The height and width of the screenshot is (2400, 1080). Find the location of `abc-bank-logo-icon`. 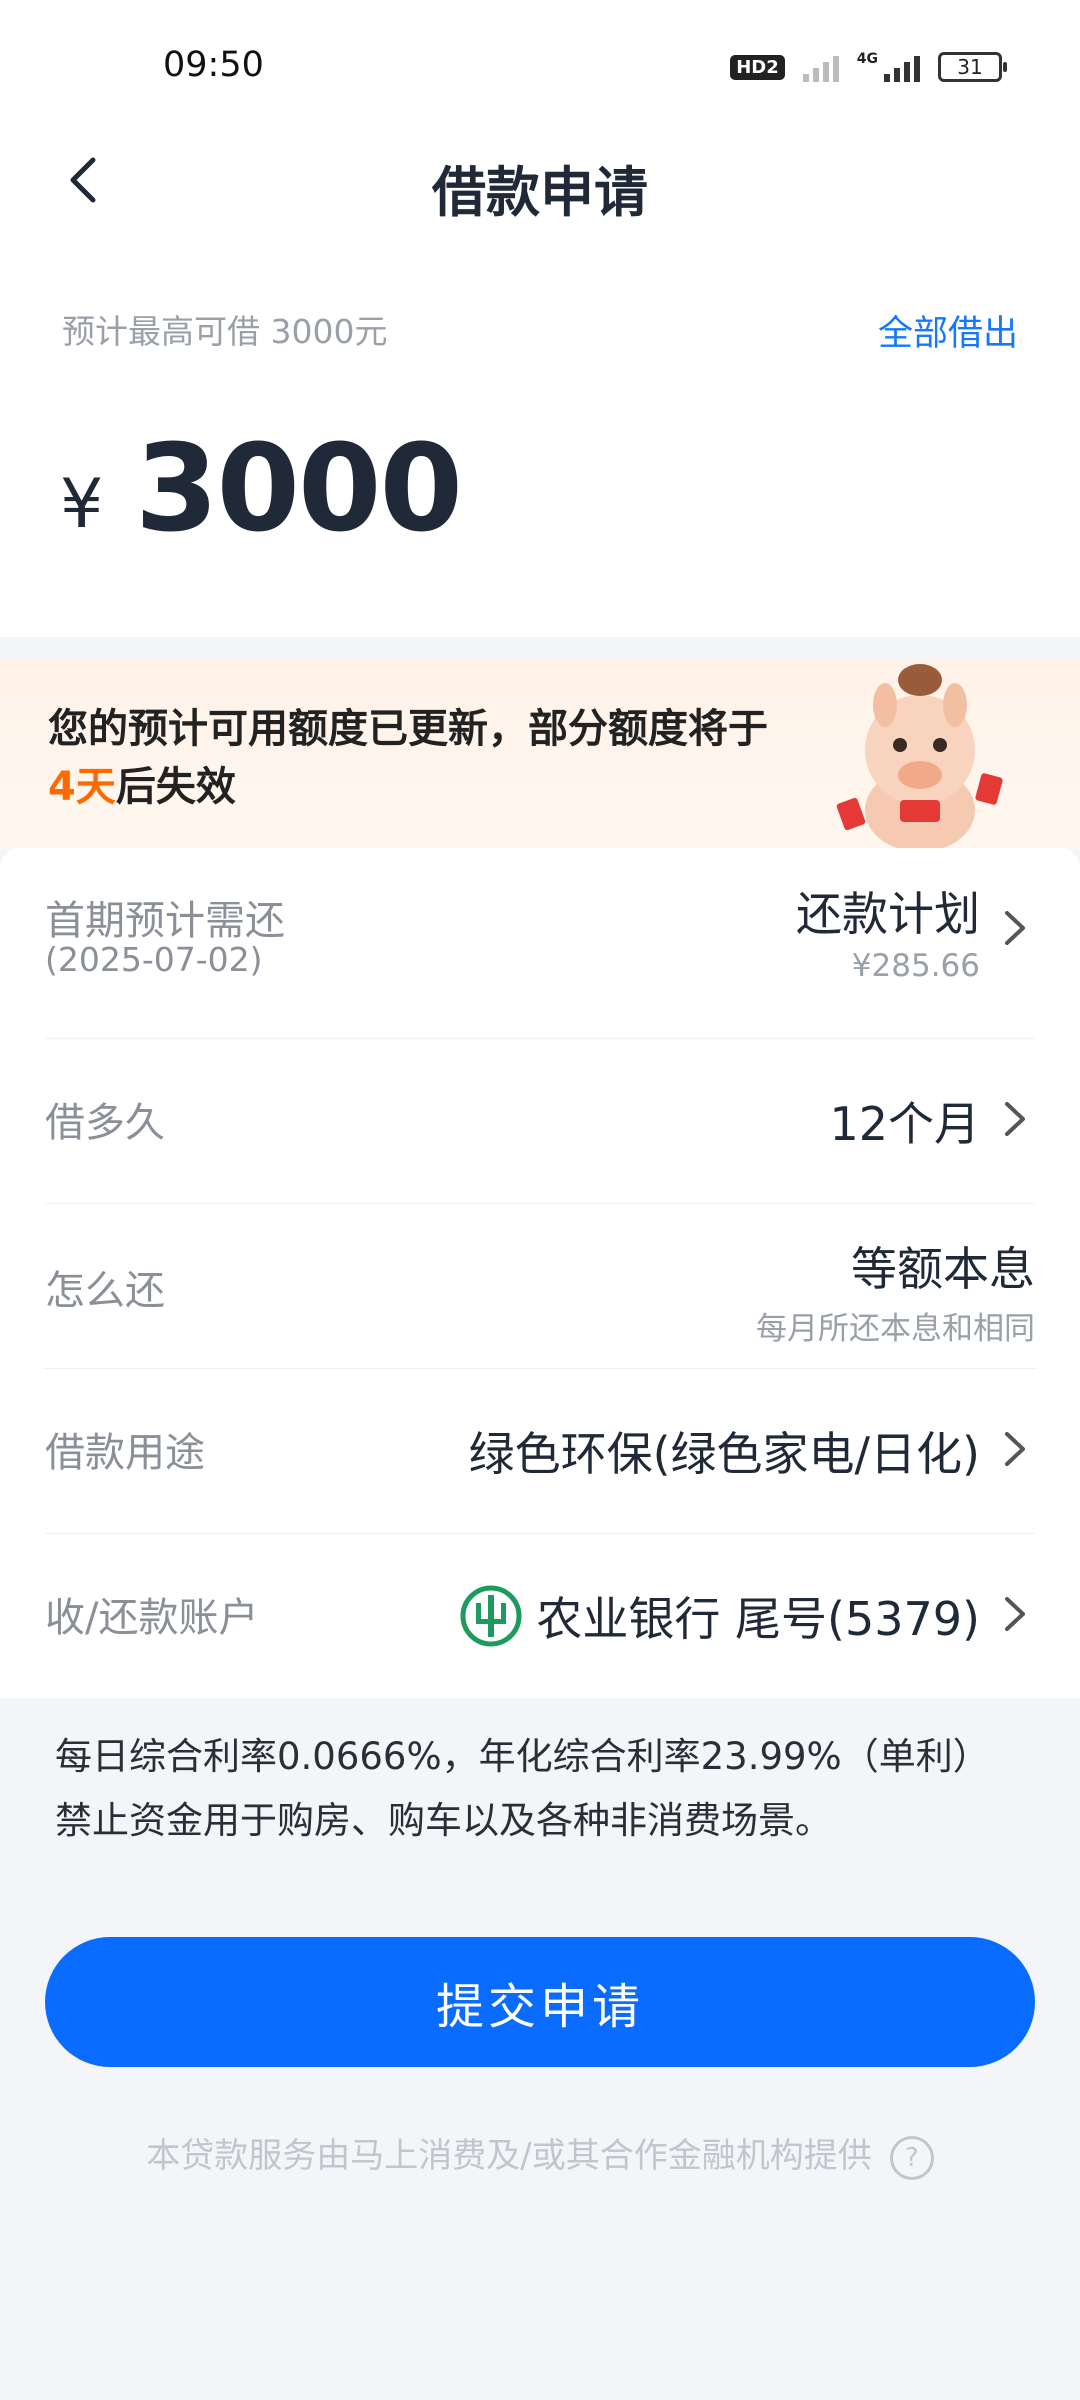

abc-bank-logo-icon is located at coordinates (491, 1616).